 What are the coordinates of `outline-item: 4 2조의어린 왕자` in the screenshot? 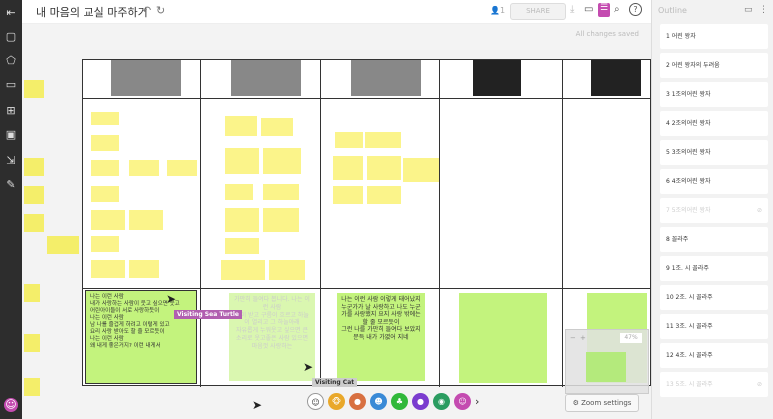 It's located at (714, 123).